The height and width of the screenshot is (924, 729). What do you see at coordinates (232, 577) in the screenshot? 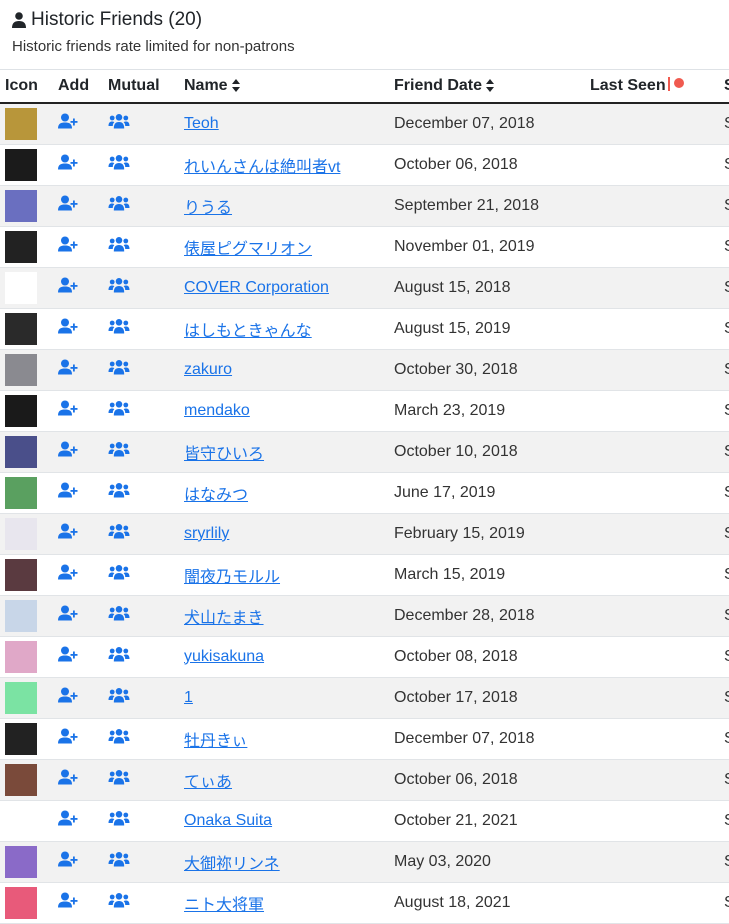
I see `friend-name-link: 闇夜乃モルル` at bounding box center [232, 577].